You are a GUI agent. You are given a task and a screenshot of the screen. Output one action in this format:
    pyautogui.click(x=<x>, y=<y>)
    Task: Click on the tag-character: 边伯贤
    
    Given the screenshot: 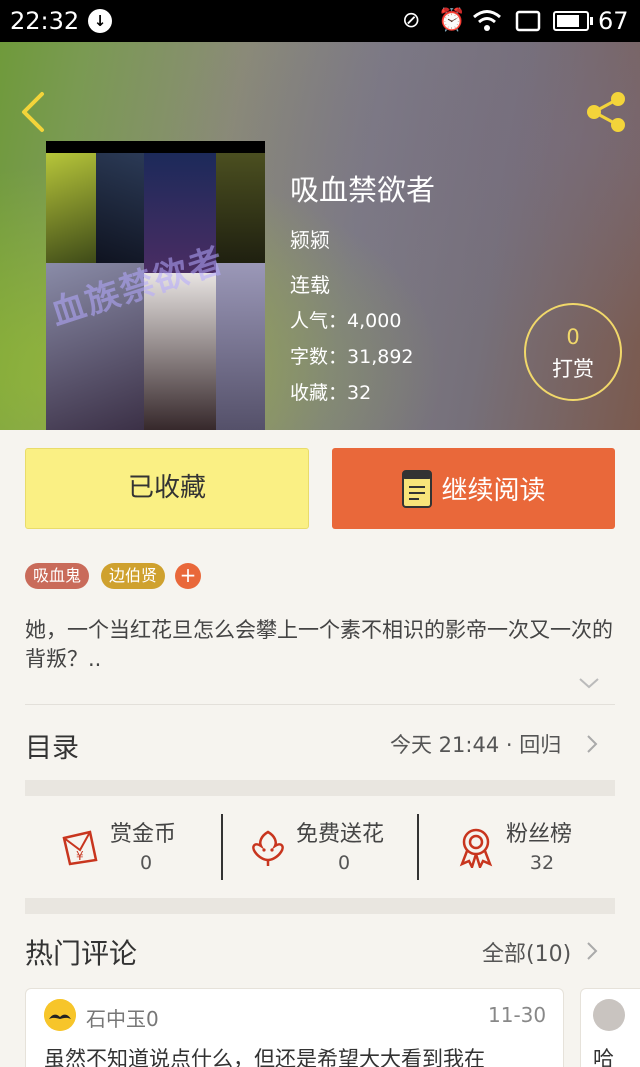 What is the action you would take?
    pyautogui.click(x=133, y=576)
    